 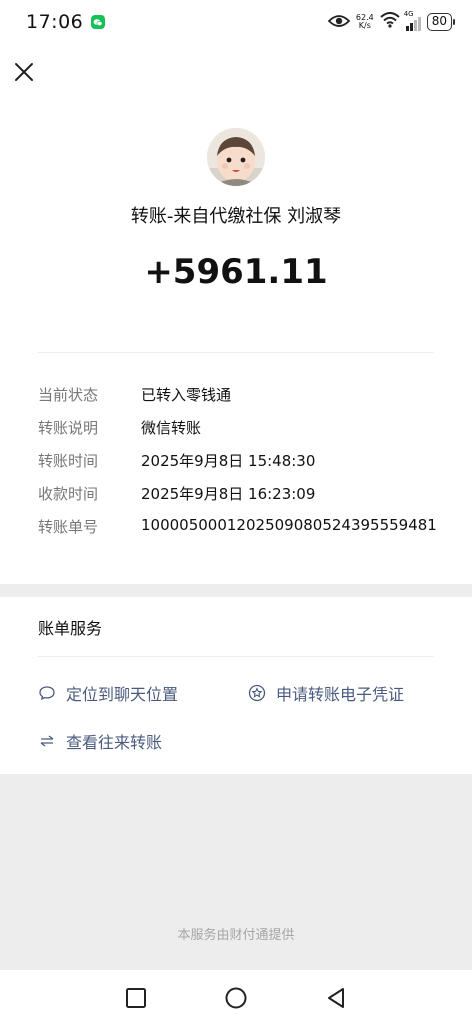 I want to click on avatar, so click(x=236, y=157).